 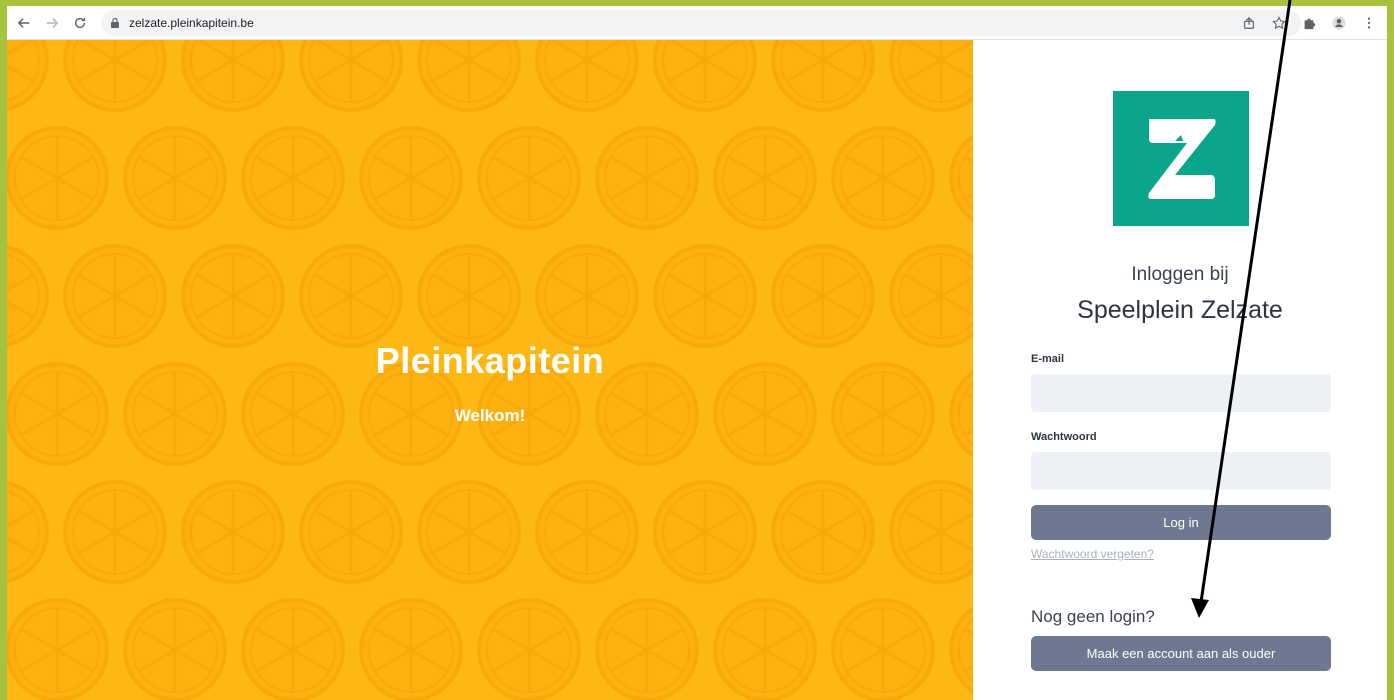 I want to click on z-logo-icon, so click(x=1181, y=158).